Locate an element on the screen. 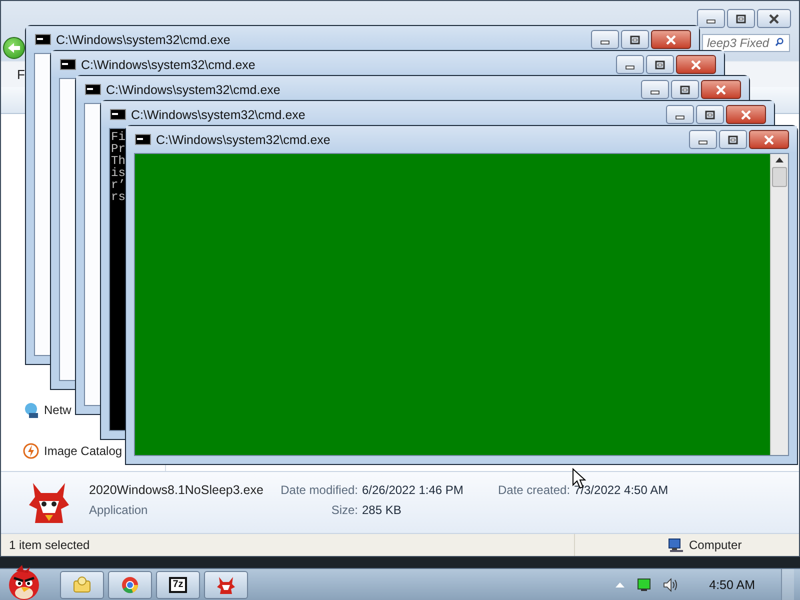 The width and height of the screenshot is (800, 600). scroll-bar is located at coordinates (779, 304).